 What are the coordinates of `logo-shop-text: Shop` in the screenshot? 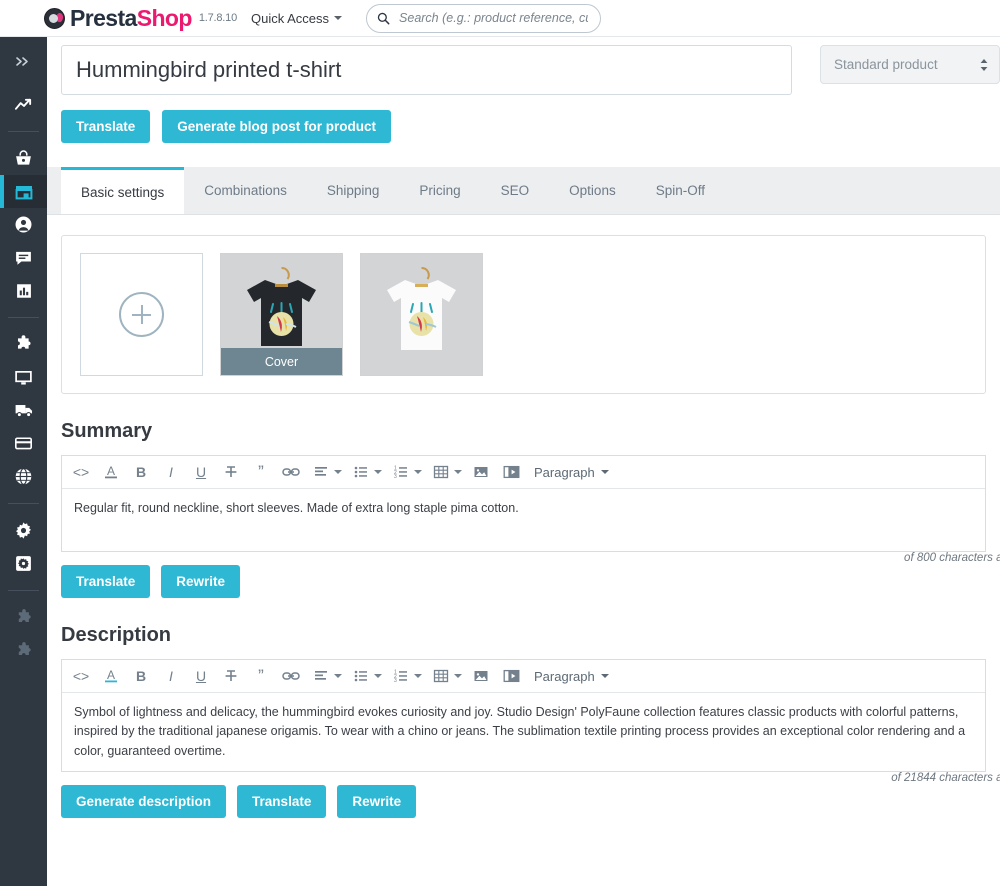 It's located at (164, 17).